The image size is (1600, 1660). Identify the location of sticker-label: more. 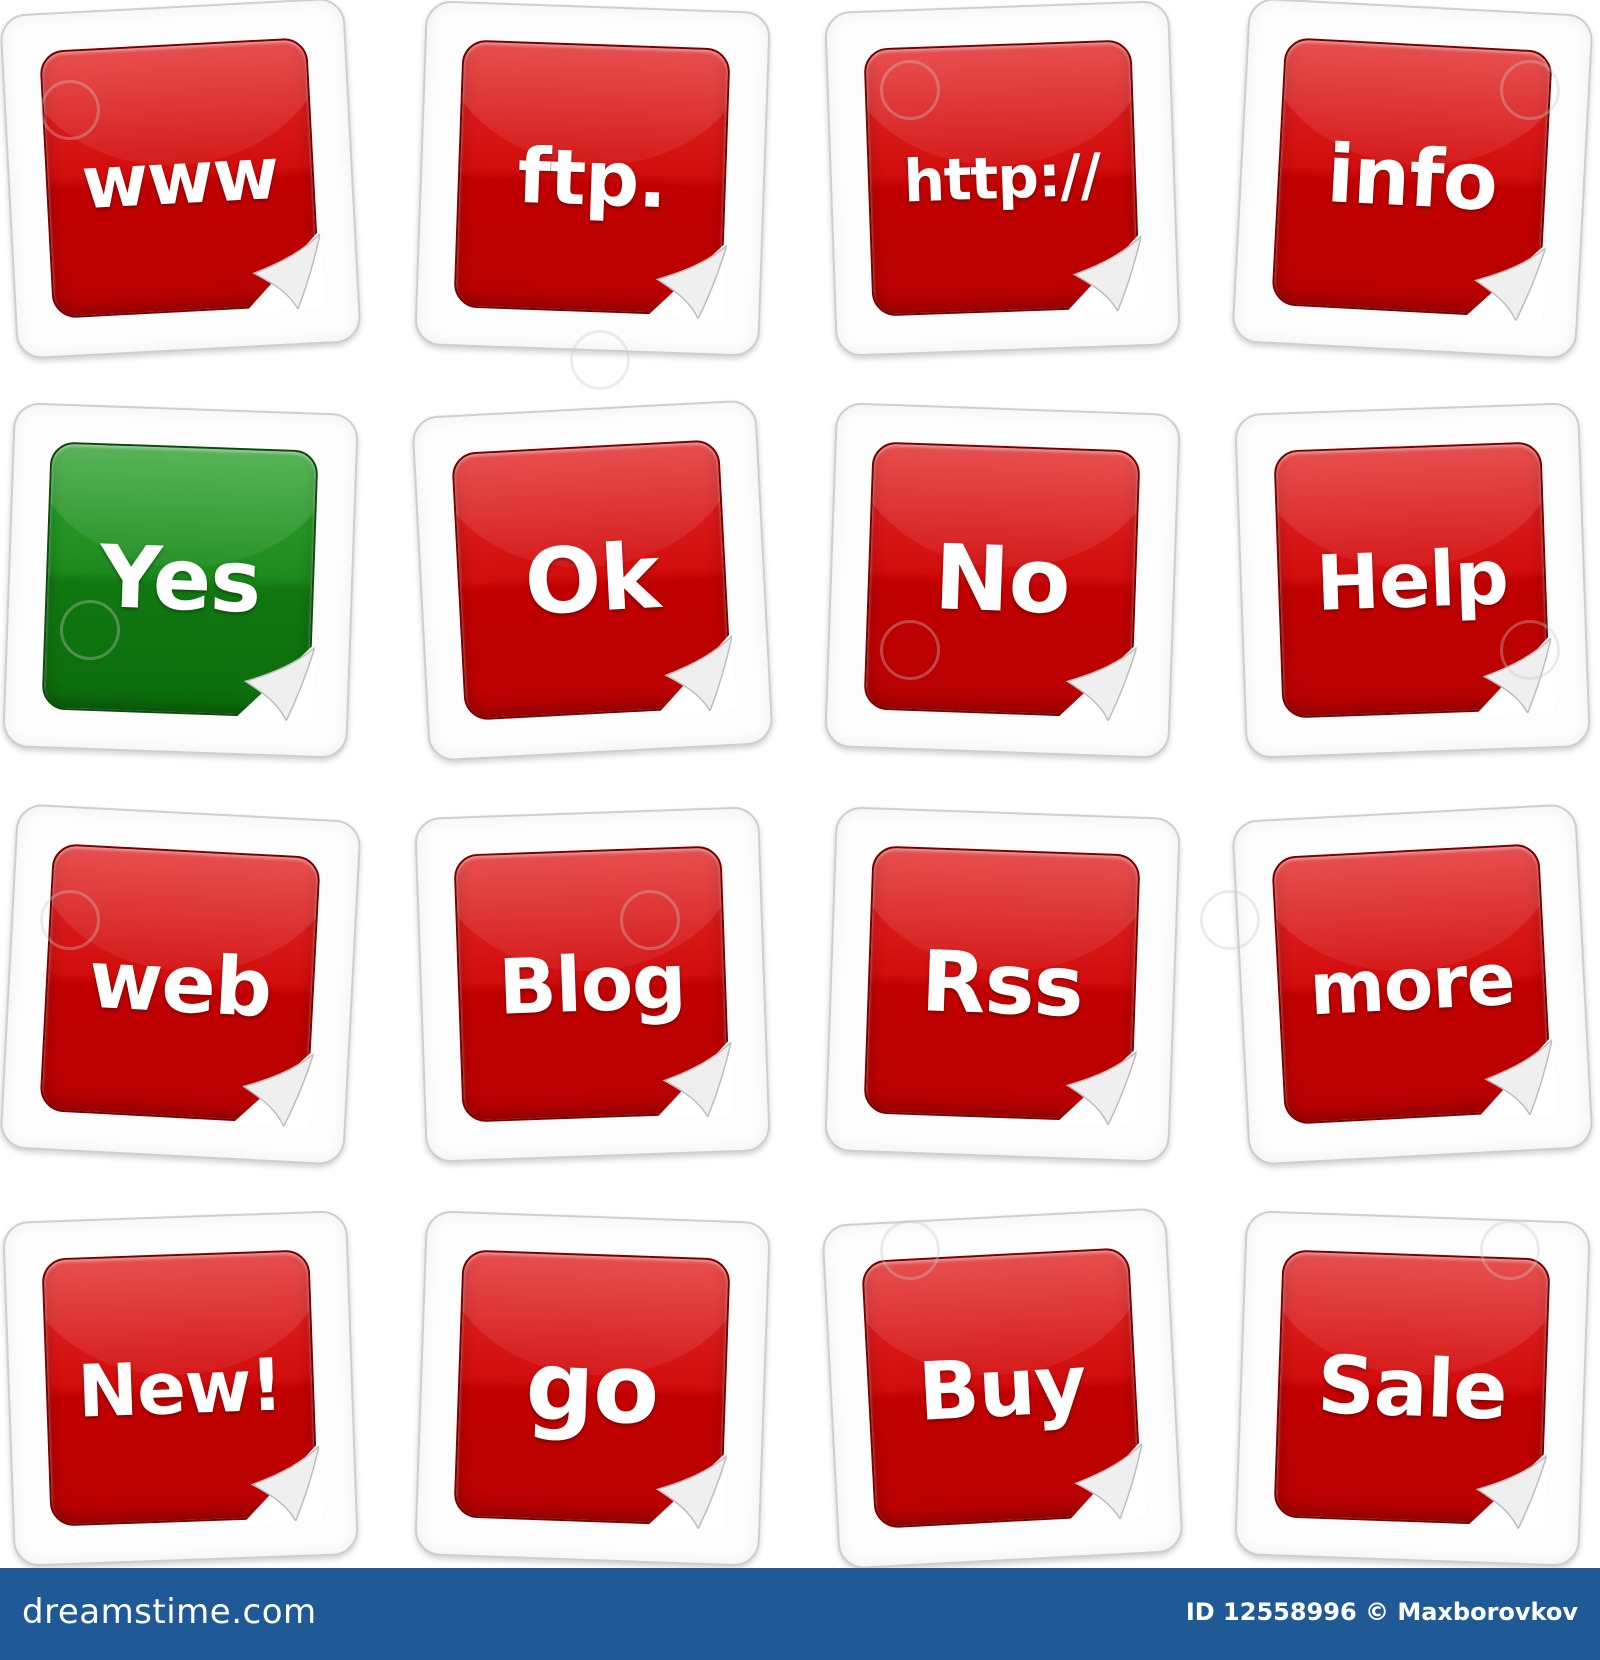
(1412, 984).